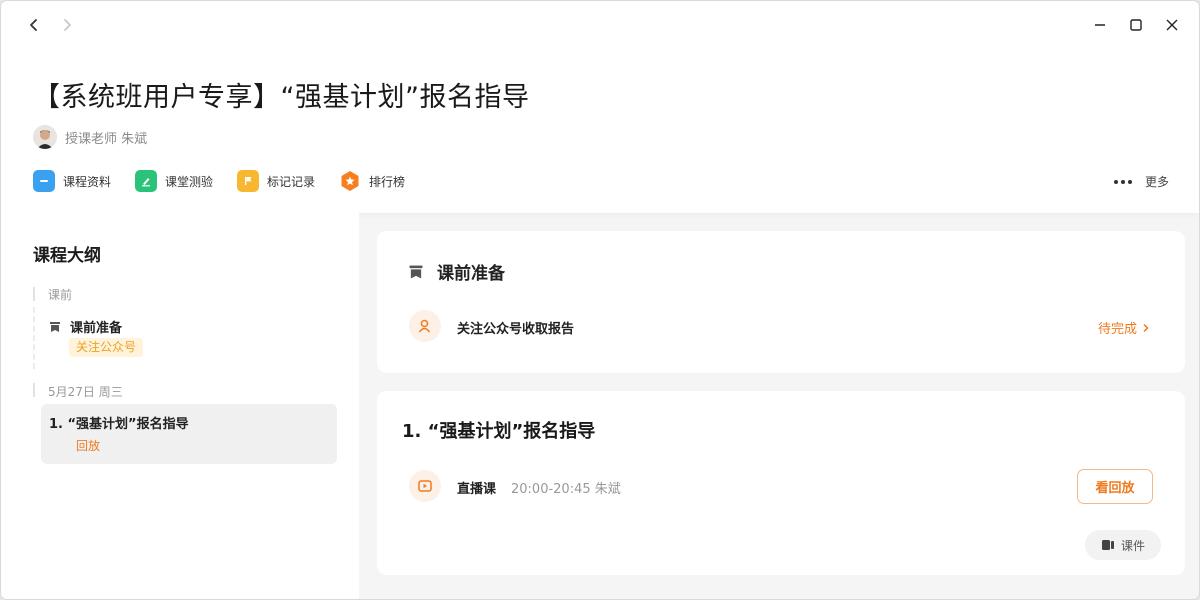 This screenshot has width=1200, height=600. I want to click on marks-button: 标记记录, so click(276, 181).